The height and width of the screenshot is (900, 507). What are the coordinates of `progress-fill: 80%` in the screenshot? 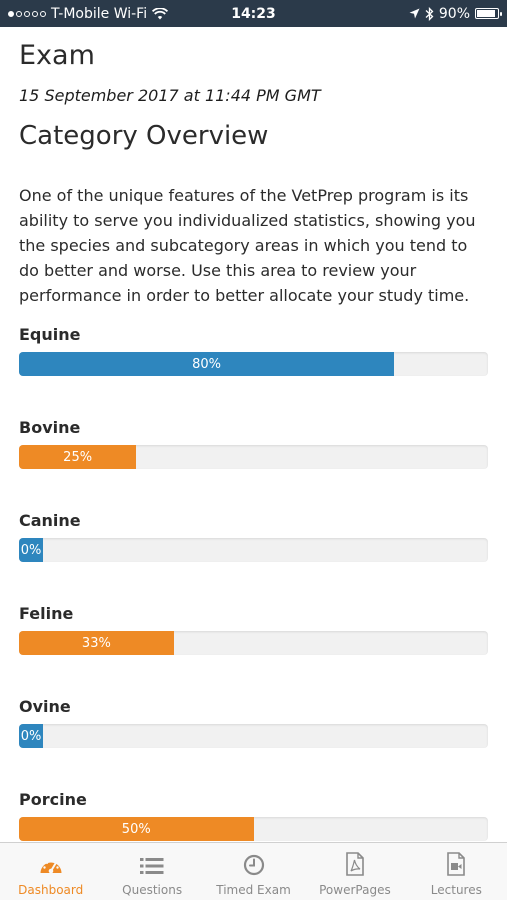 It's located at (207, 364).